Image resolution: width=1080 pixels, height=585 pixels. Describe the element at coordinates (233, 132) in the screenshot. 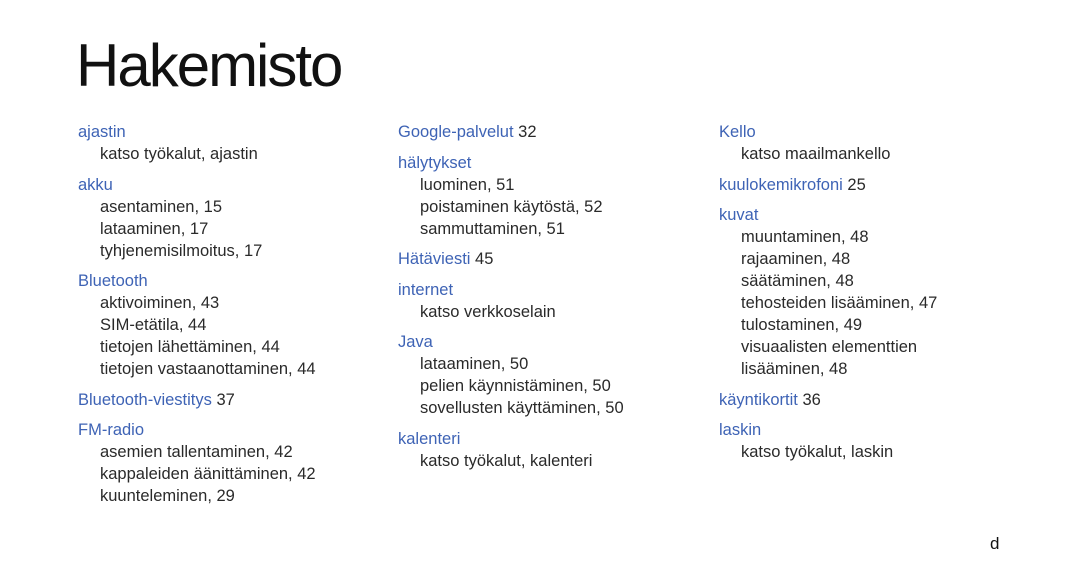

I see `index-term: ajastin` at that location.